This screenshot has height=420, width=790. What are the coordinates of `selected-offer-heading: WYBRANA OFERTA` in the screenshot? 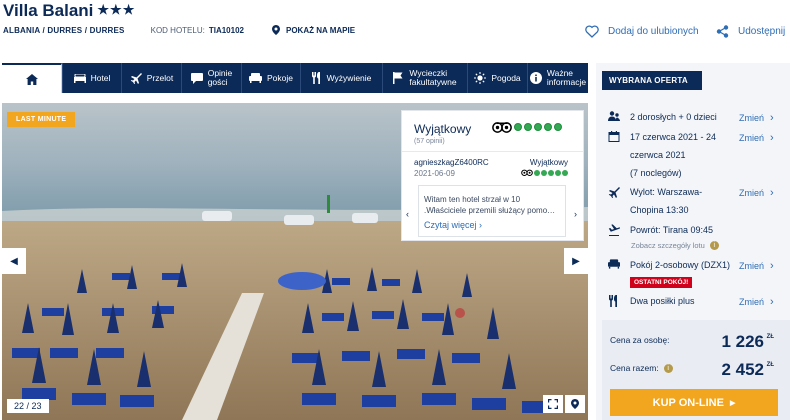 It's located at (652, 80).